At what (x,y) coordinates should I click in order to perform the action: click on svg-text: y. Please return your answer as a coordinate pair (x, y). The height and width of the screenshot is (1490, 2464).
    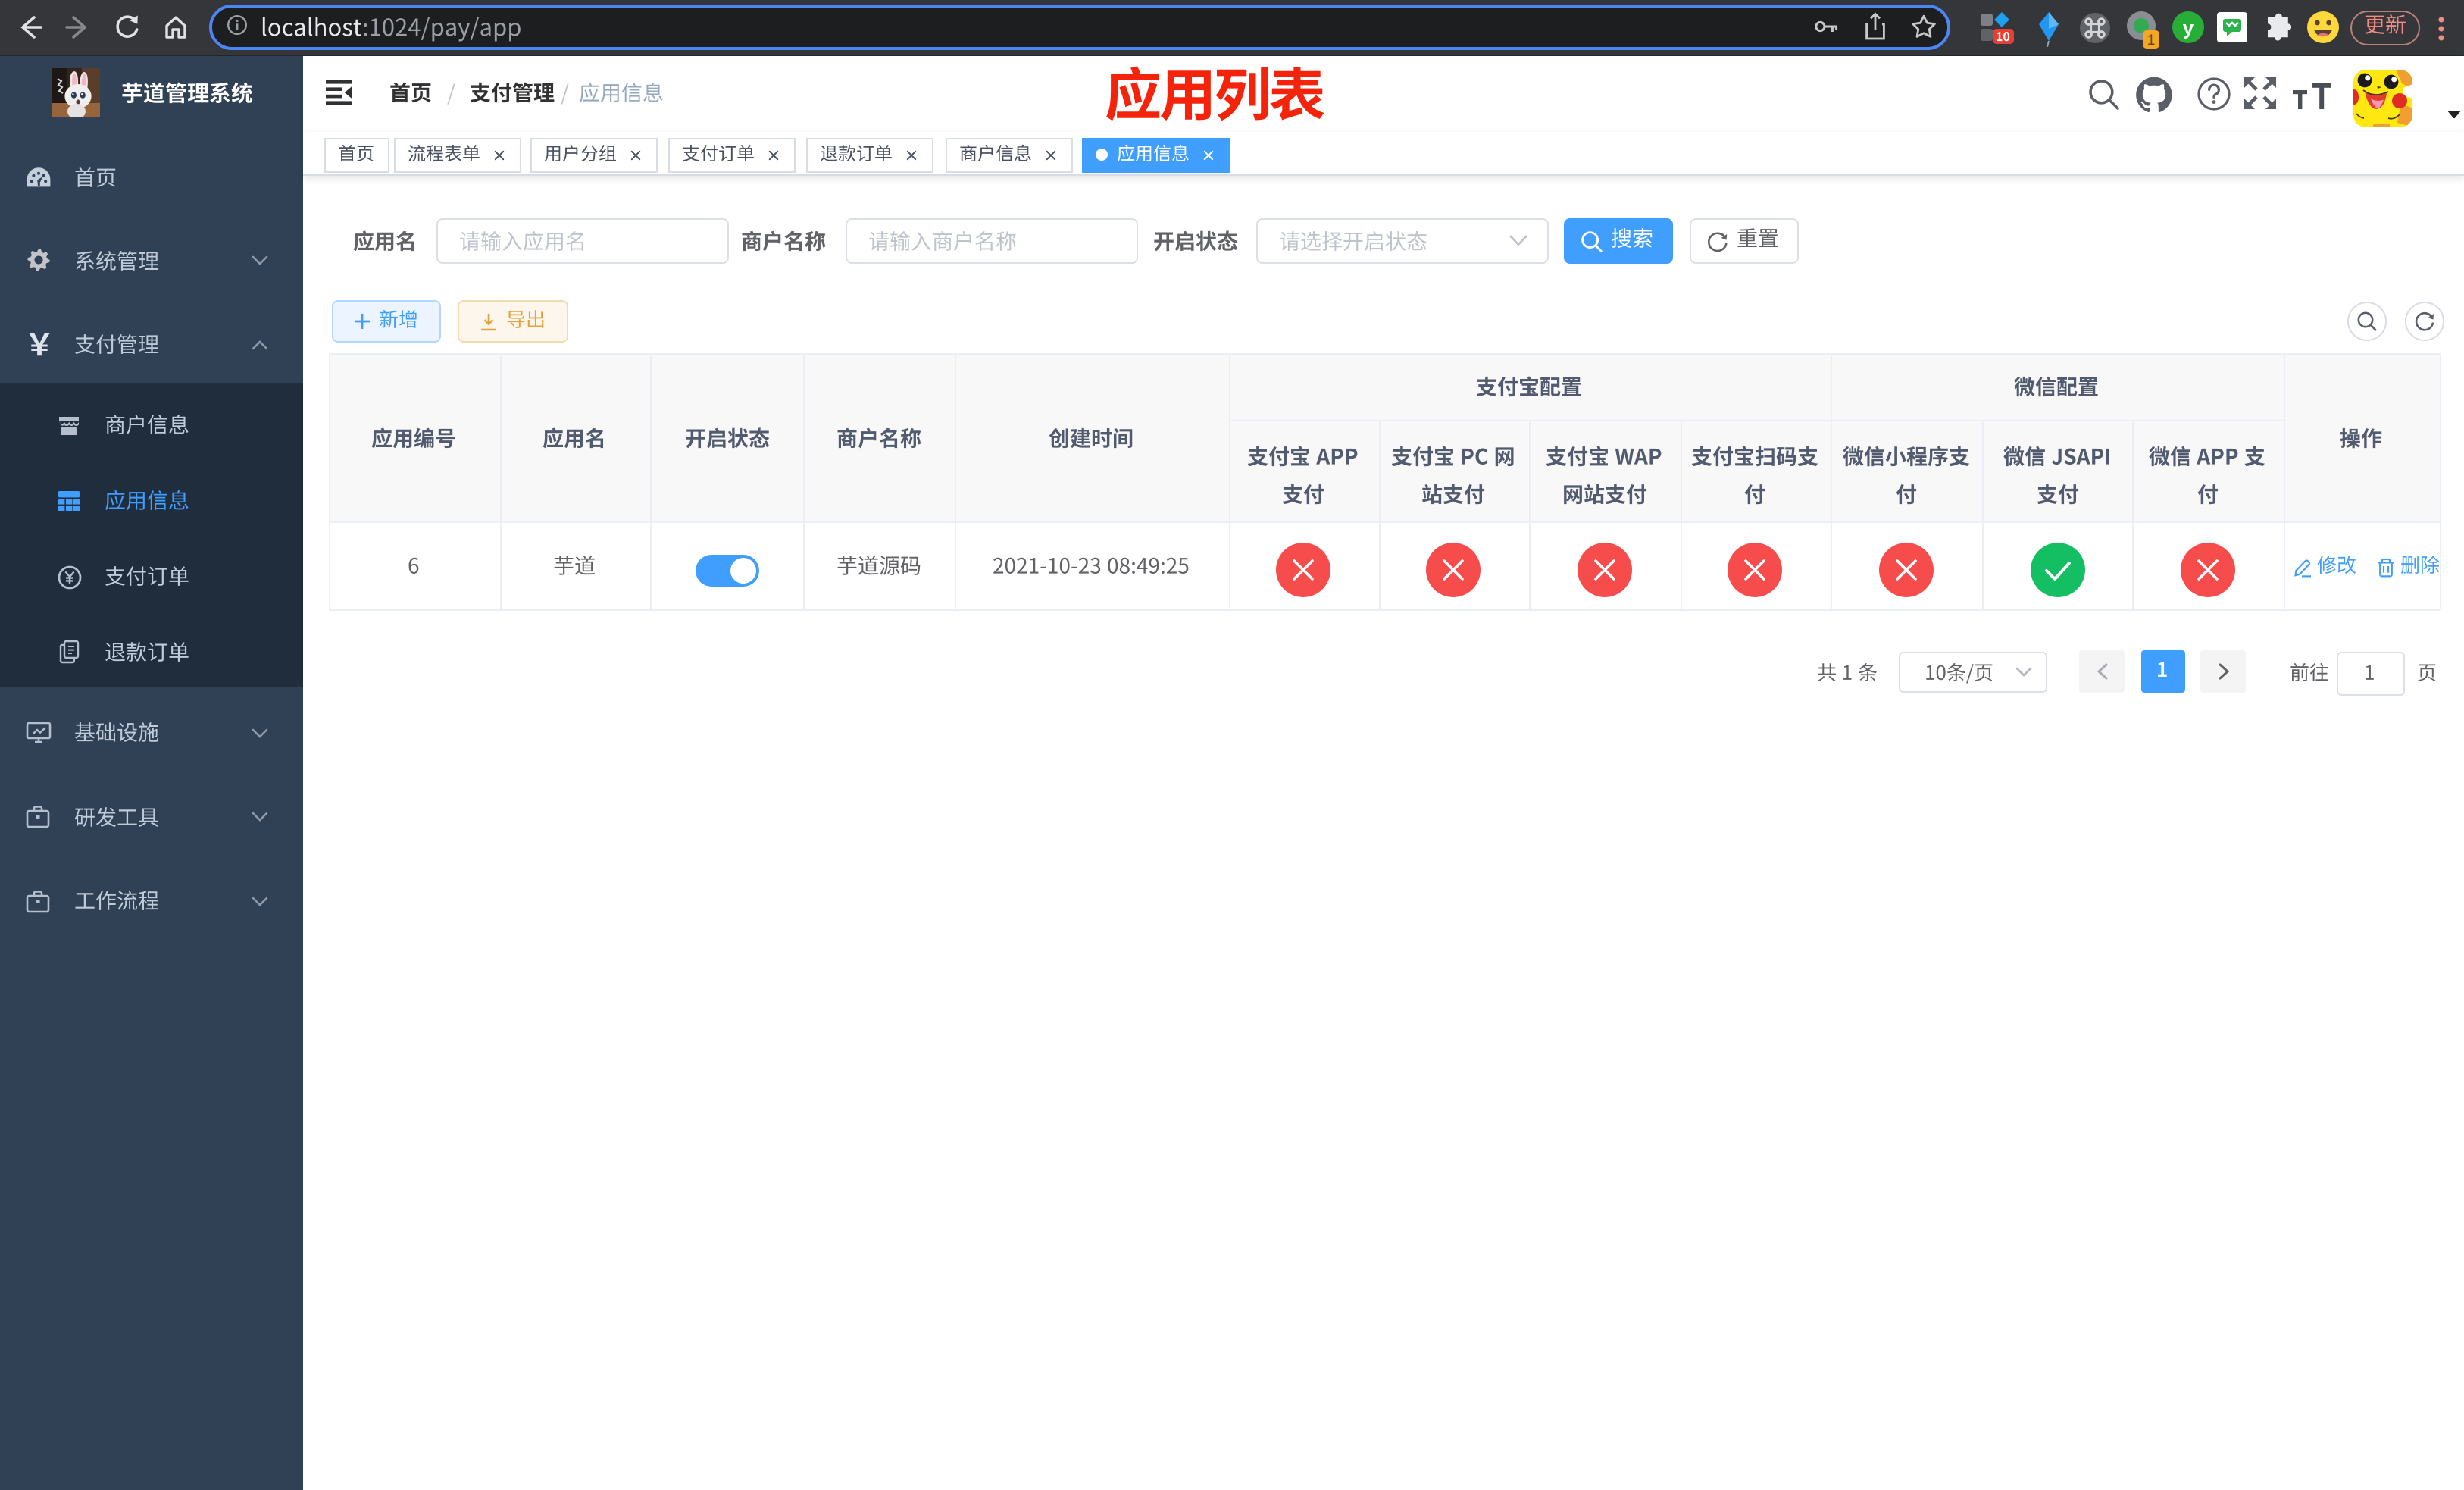
    Looking at the image, I should click on (2188, 28).